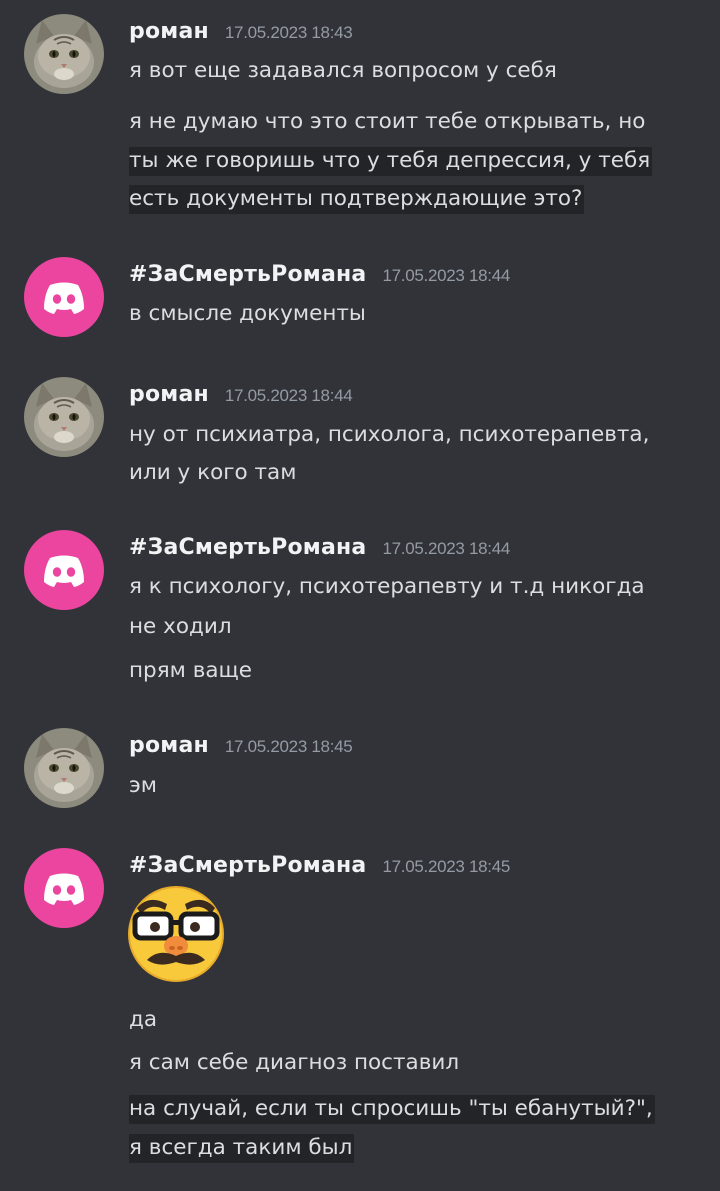  Describe the element at coordinates (288, 32) in the screenshot. I see `timestamp: 17.05.2023 18:43` at that location.